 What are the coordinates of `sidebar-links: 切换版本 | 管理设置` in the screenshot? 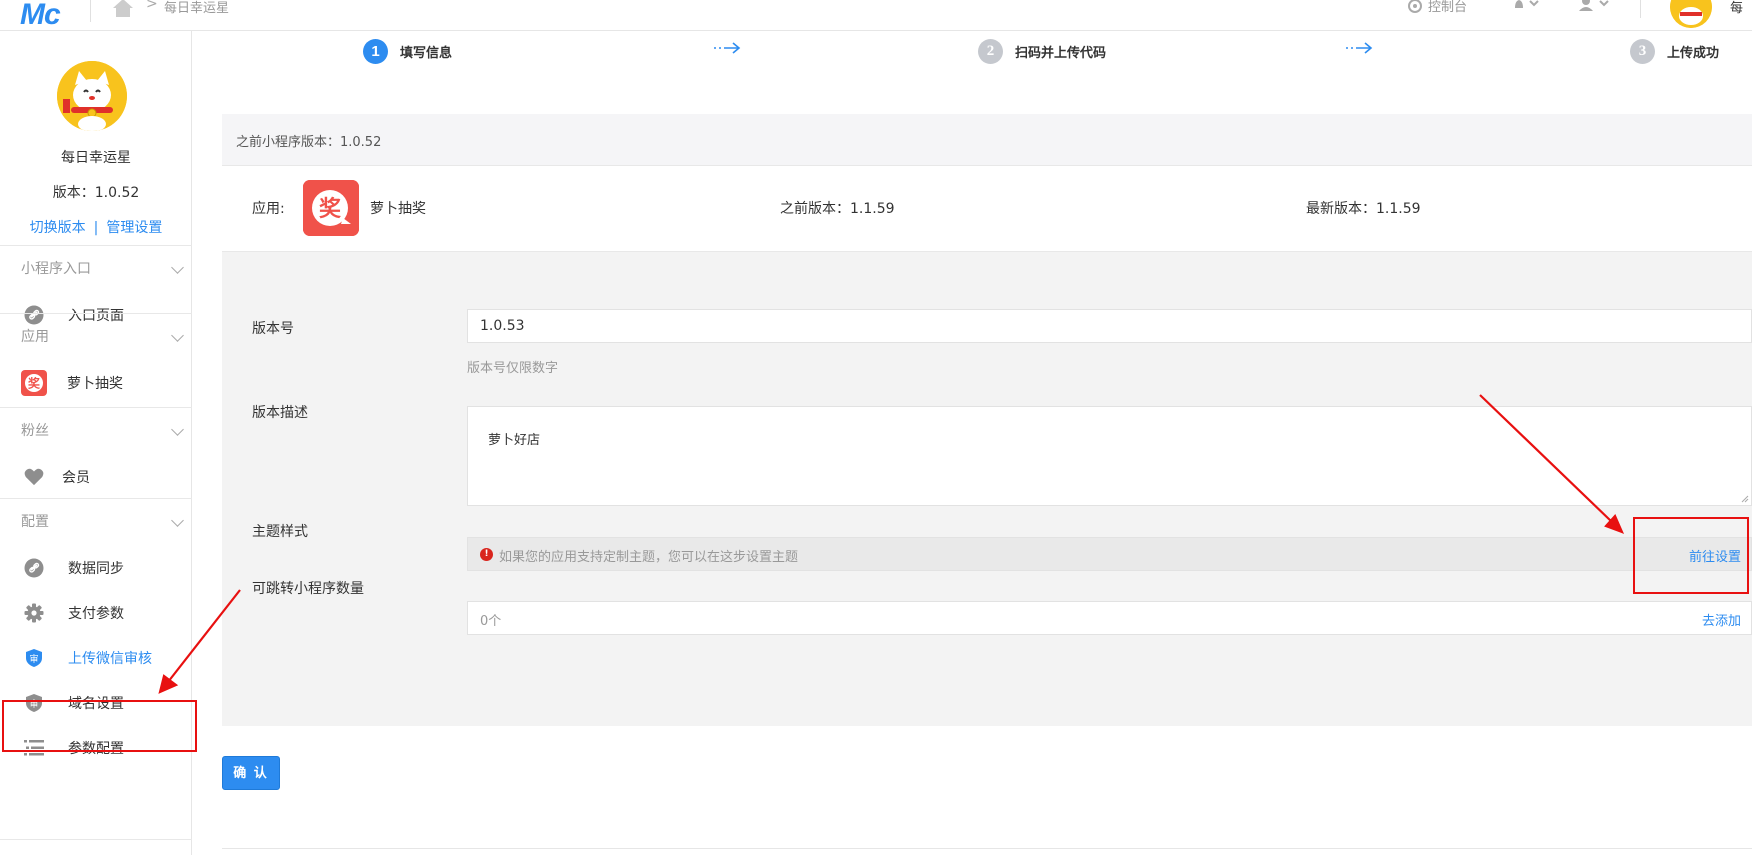 It's located at (96, 227).